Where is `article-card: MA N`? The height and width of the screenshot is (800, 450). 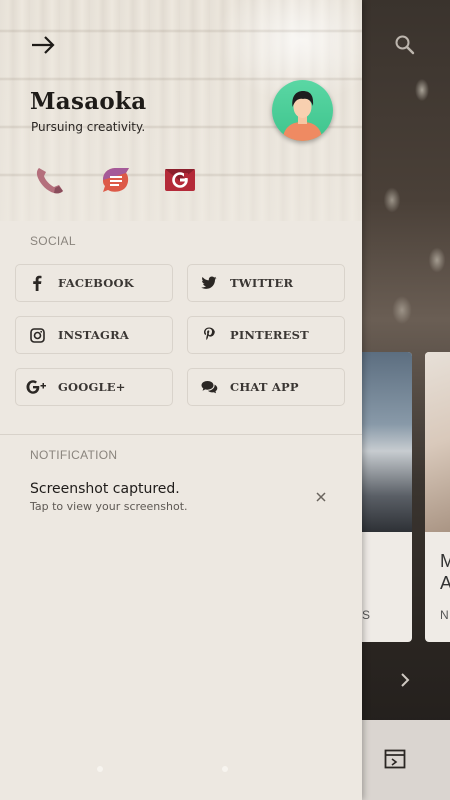 article-card: MA N is located at coordinates (437, 497).